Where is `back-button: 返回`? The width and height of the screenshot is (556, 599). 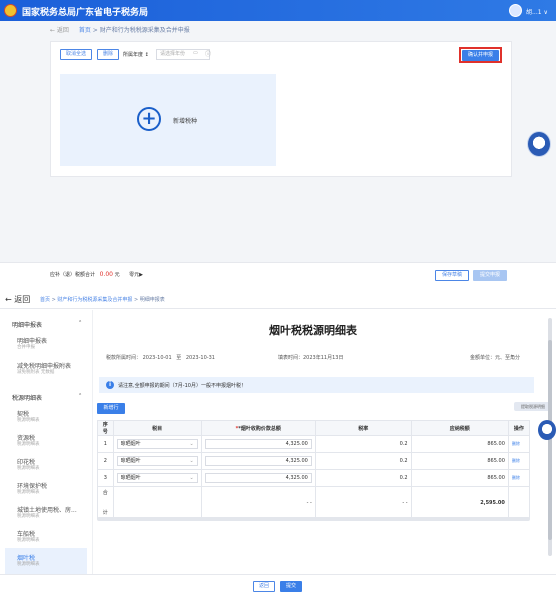
back-button: 返回 is located at coordinates (264, 586).